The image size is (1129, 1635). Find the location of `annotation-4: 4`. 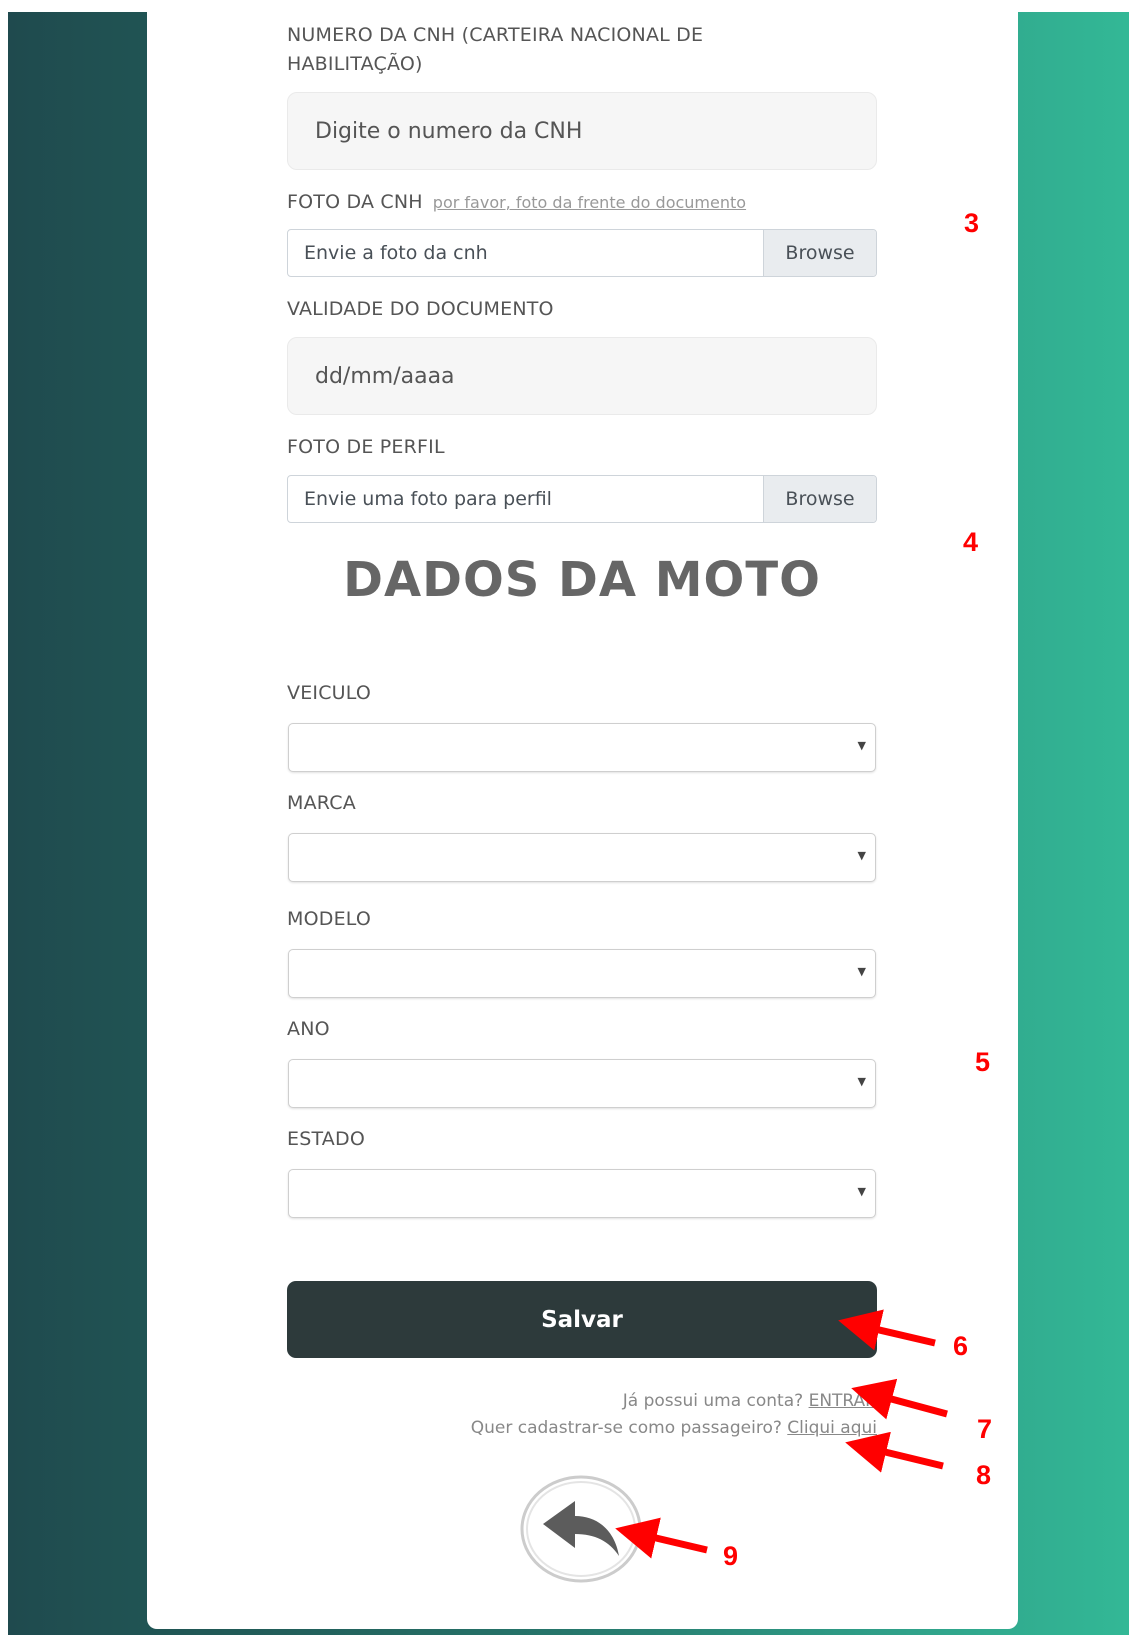

annotation-4: 4 is located at coordinates (971, 542).